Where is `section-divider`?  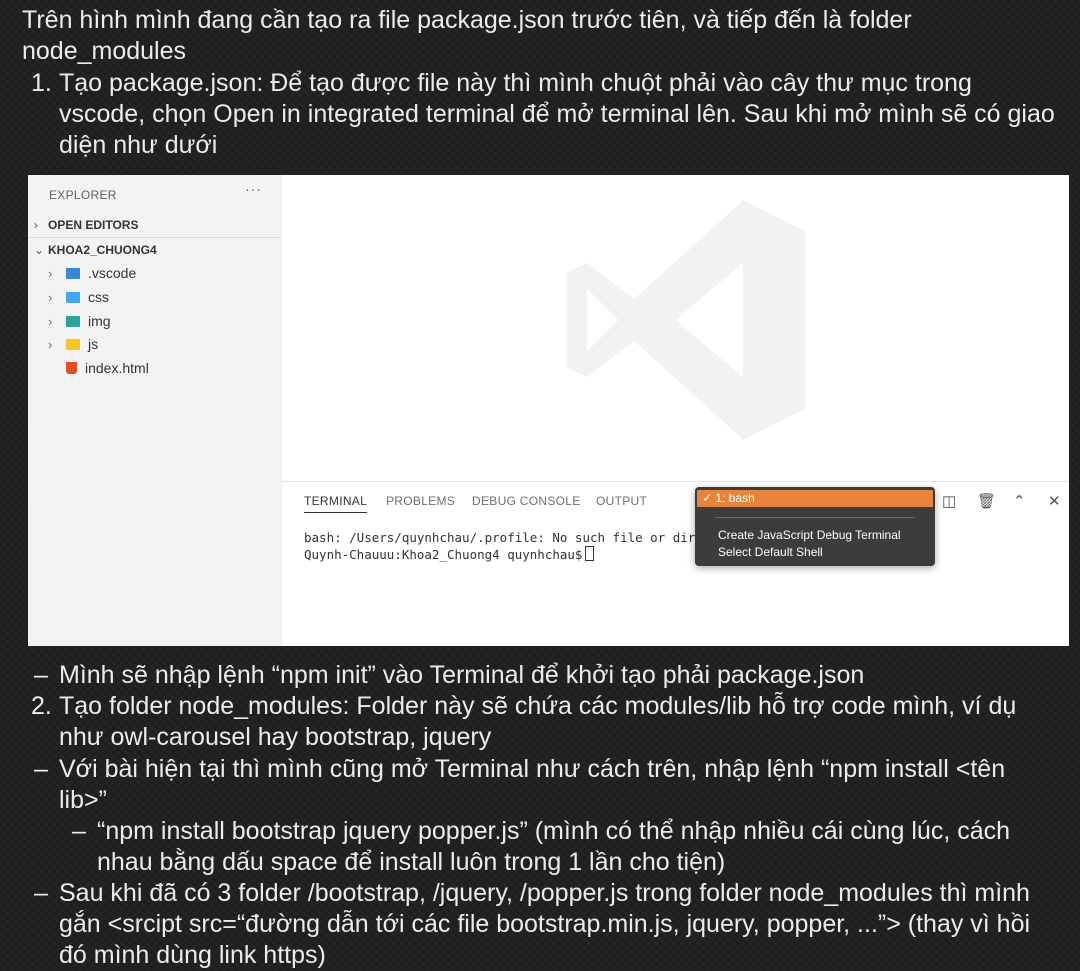 section-divider is located at coordinates (155, 237).